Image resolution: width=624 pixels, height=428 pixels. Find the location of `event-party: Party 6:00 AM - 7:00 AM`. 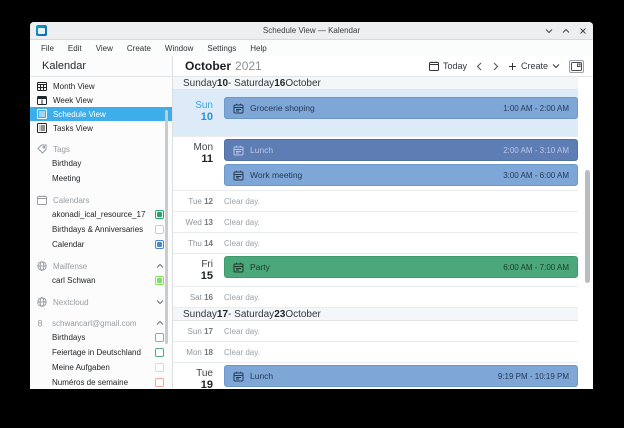

event-party: Party 6:00 AM - 7:00 AM is located at coordinates (401, 267).